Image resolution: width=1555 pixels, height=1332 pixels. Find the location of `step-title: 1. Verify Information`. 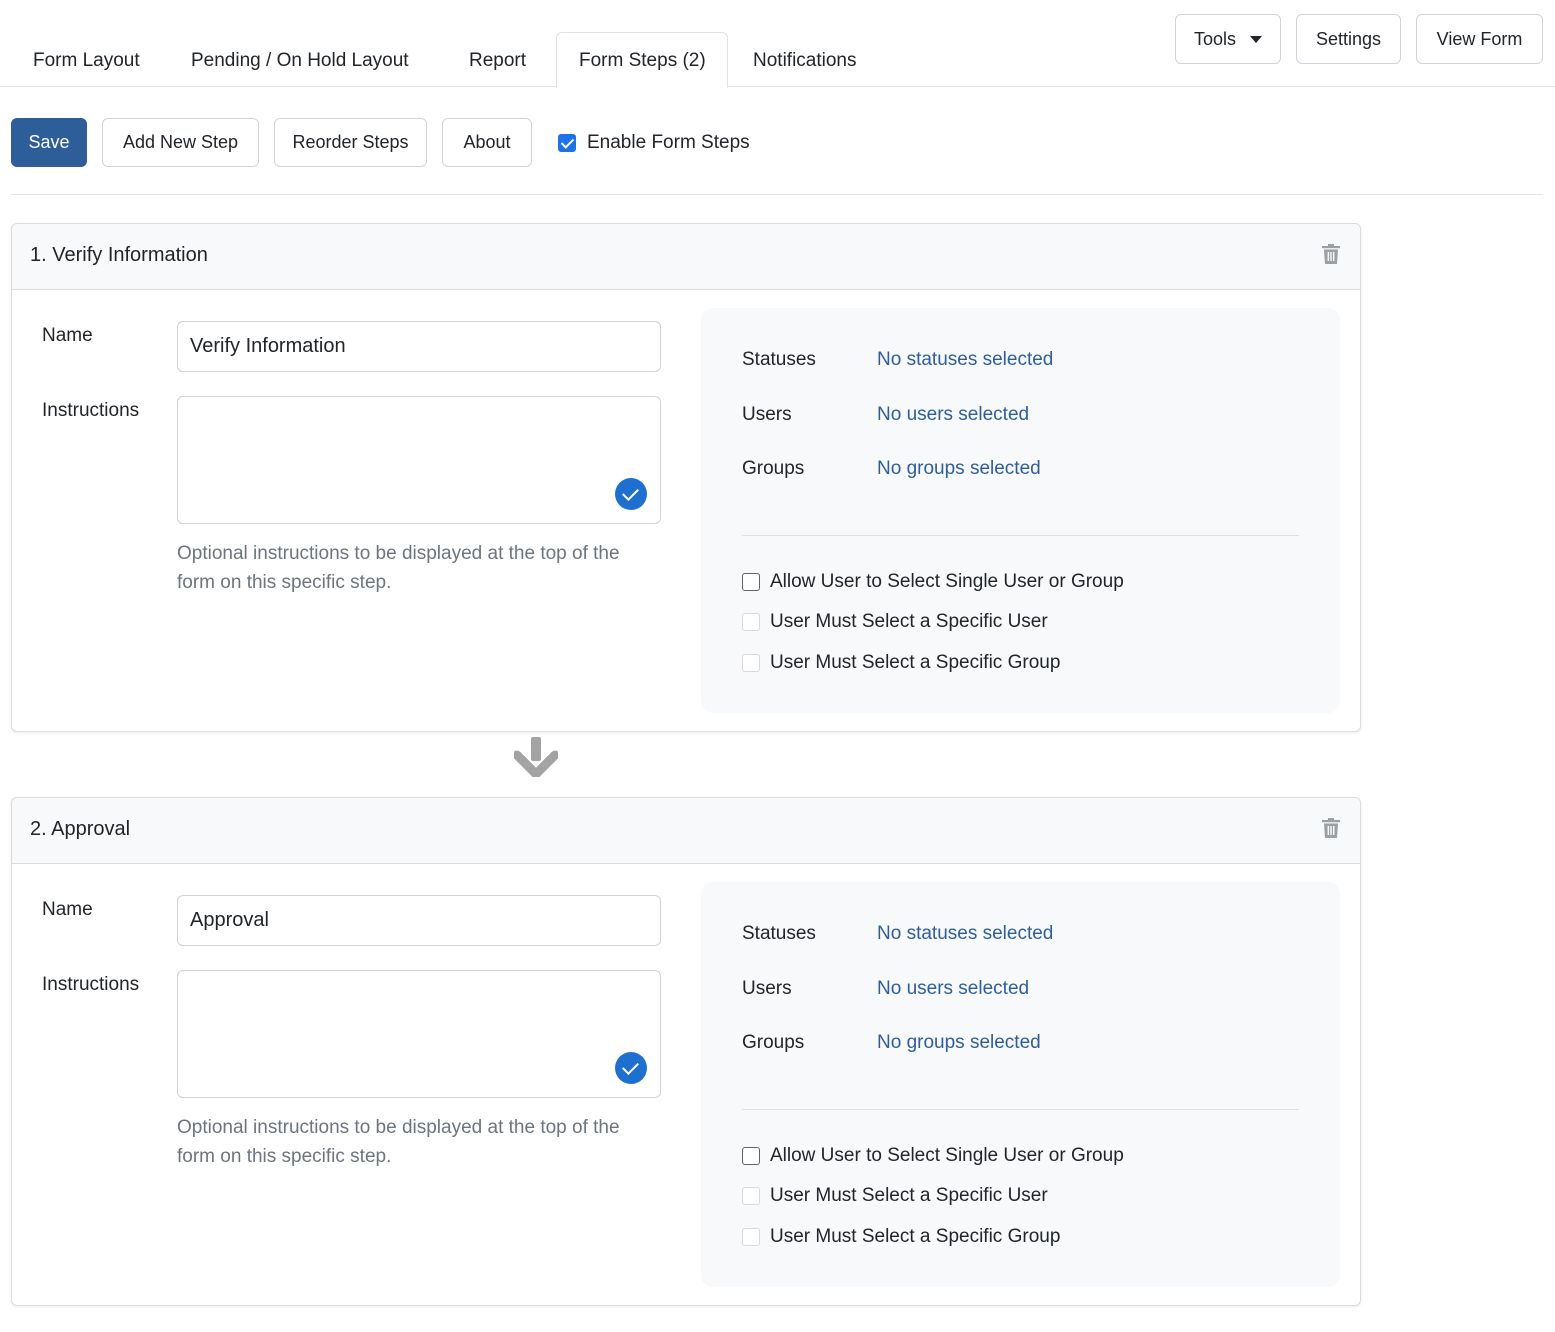

step-title: 1. Verify Information is located at coordinates (119, 255).